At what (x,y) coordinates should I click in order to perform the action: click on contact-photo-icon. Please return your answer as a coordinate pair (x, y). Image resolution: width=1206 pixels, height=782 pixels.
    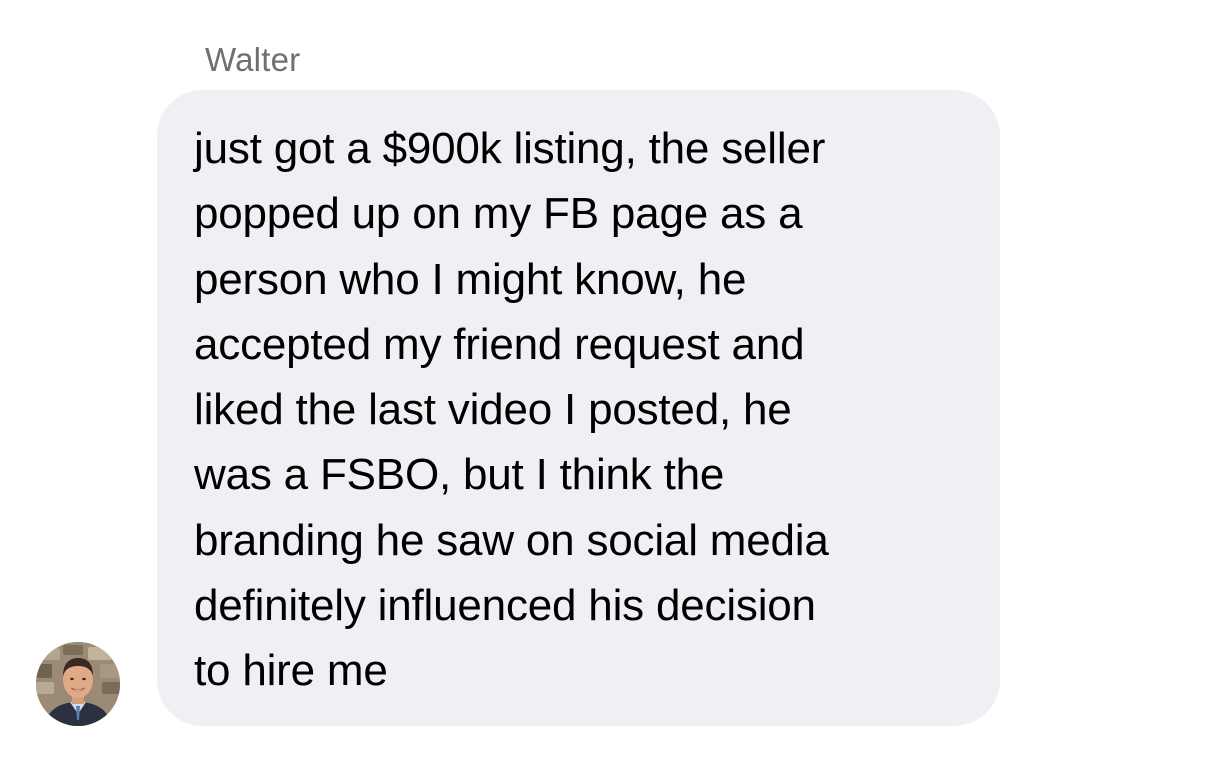
    Looking at the image, I should click on (78, 684).